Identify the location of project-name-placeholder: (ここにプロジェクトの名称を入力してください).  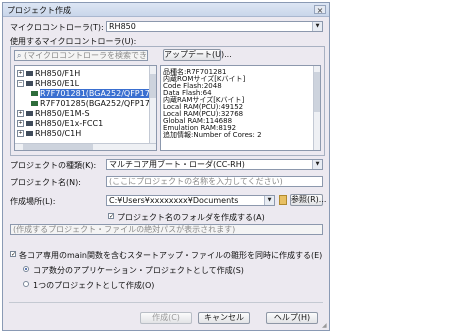
(196, 181).